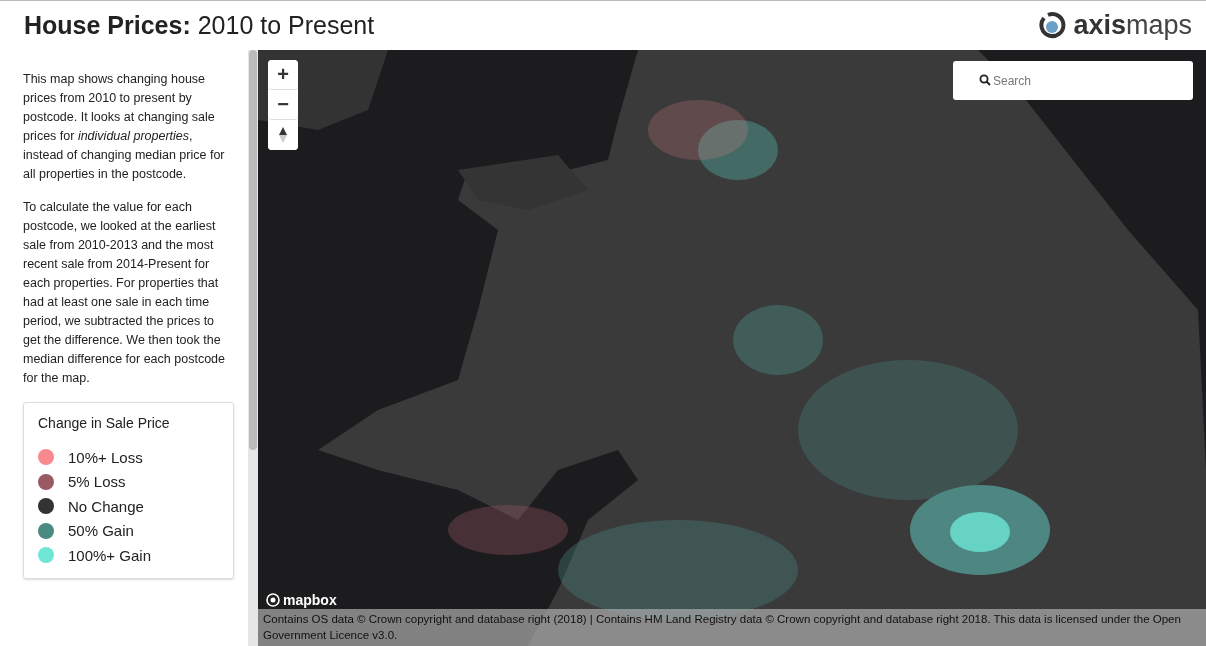 The image size is (1206, 646). I want to click on mapbox-logo: mapbox, so click(301, 600).